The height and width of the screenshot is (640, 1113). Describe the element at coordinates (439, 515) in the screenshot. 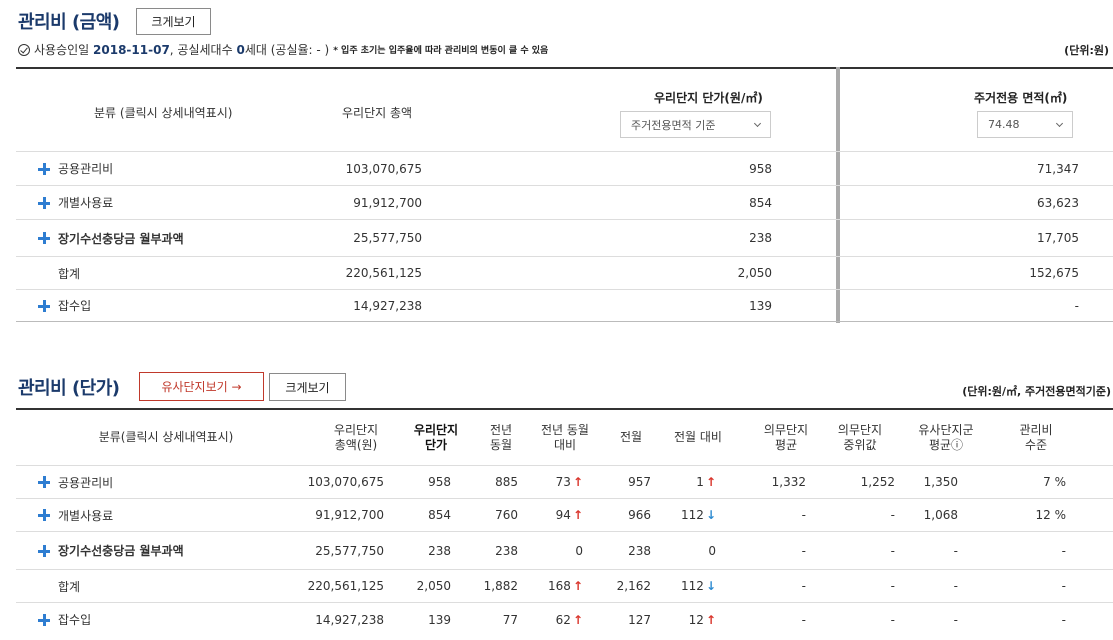

I see `row-unit: 854` at that location.